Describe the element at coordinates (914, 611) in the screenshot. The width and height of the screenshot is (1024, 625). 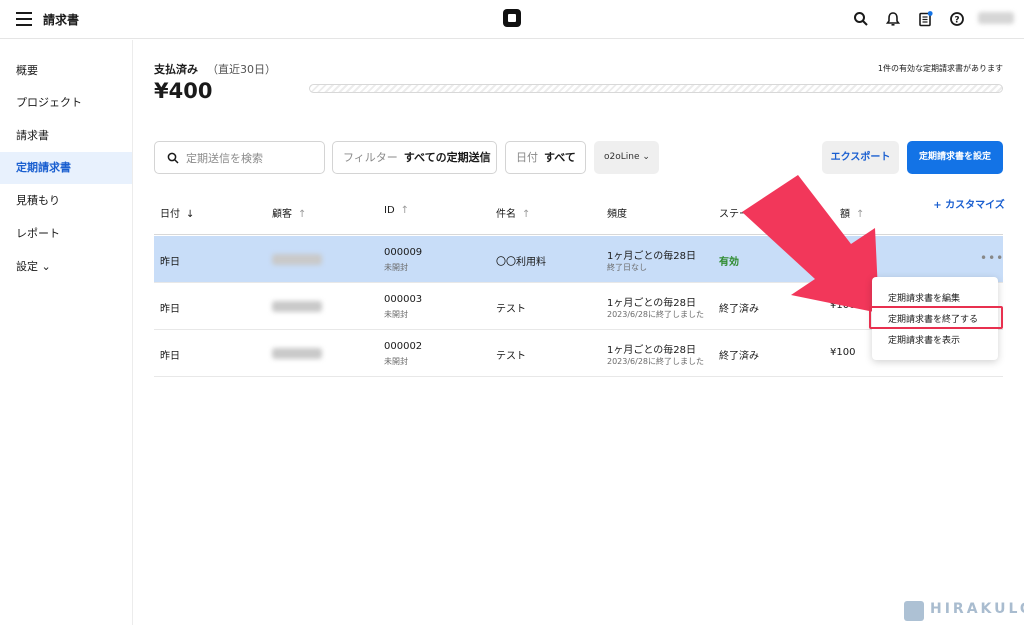
I see `watermark-logo-icon` at that location.